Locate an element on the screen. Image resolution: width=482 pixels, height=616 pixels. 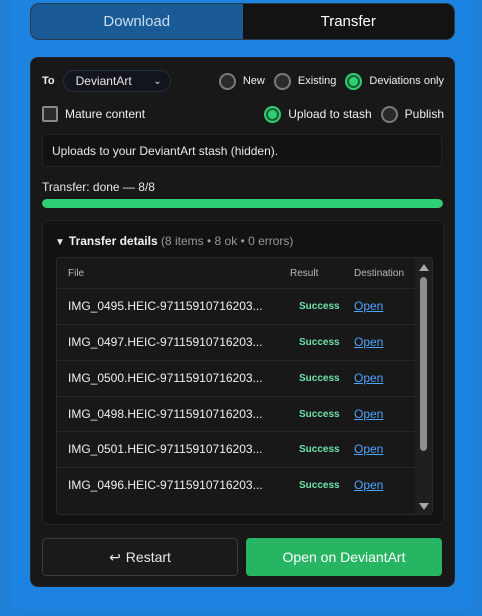
column-destination: Destination is located at coordinates (379, 273).